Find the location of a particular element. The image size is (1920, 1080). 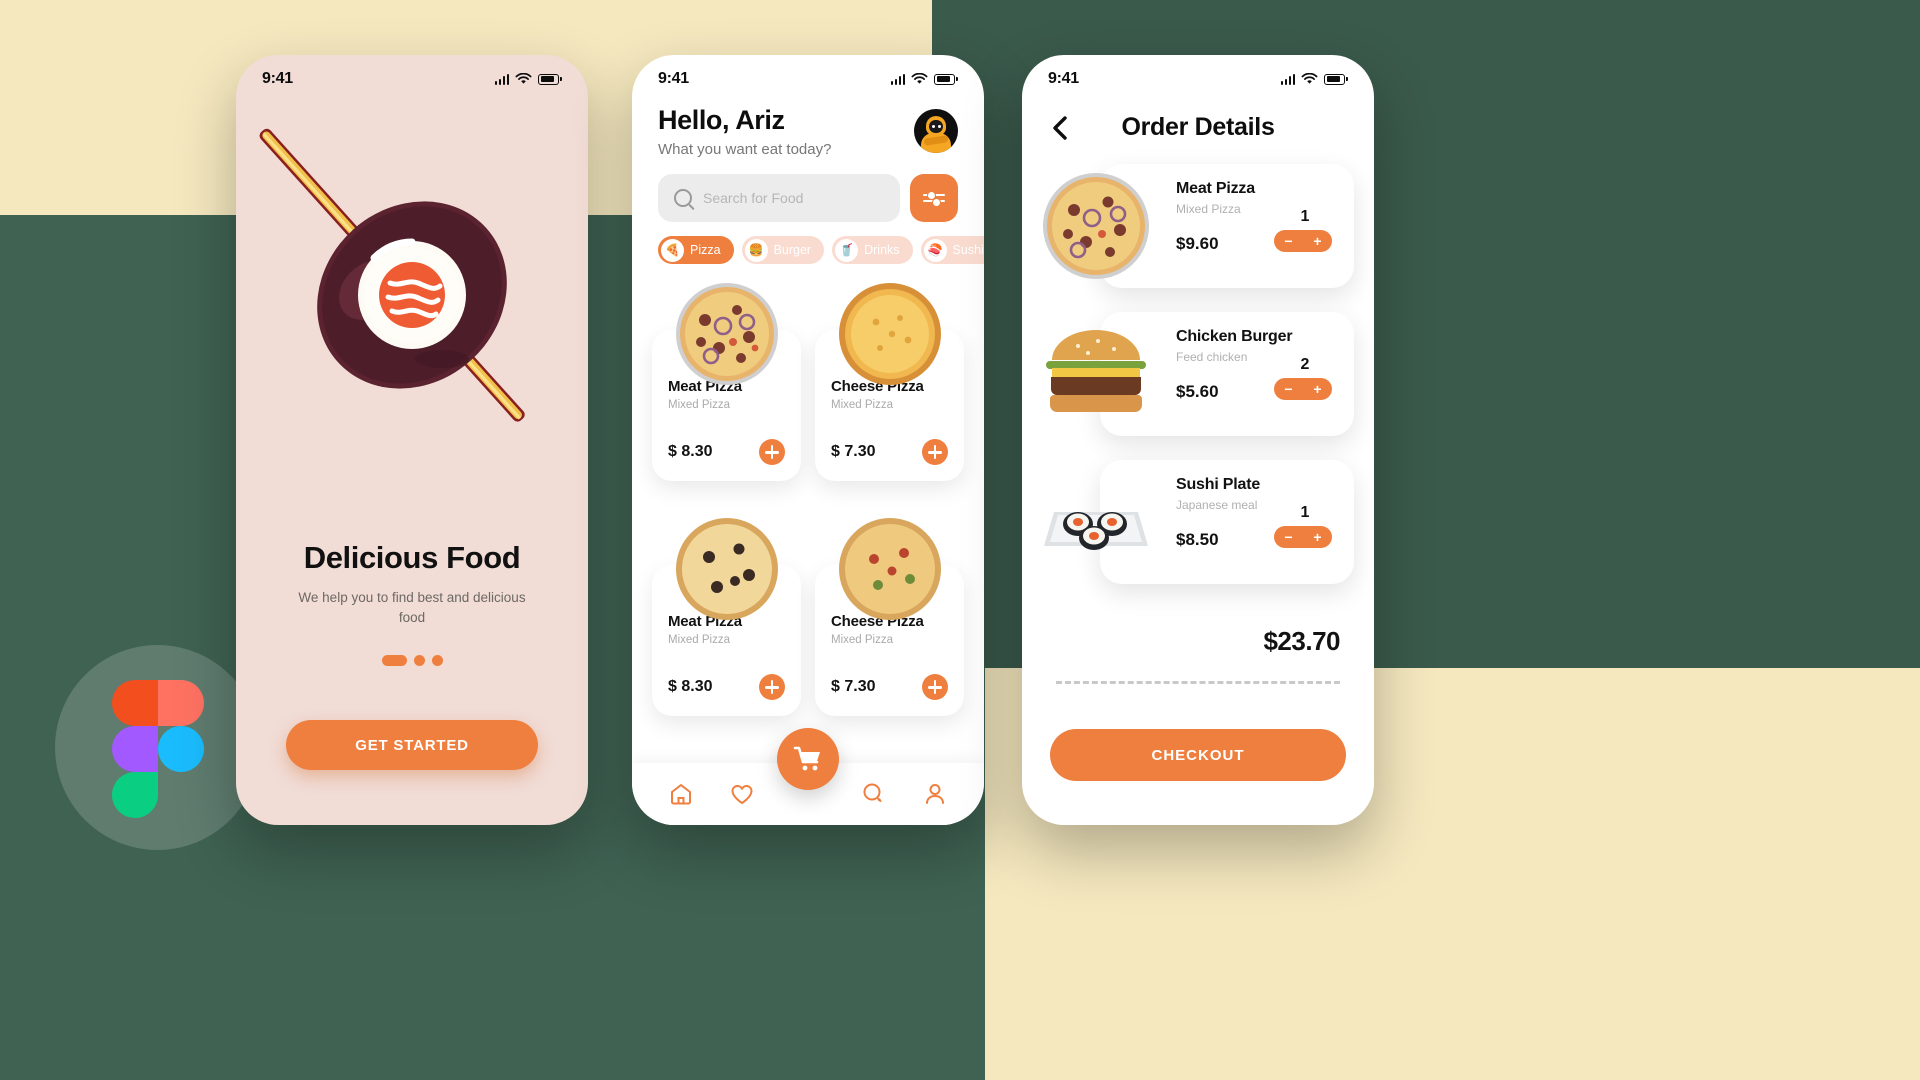

filter-button is located at coordinates (934, 198).